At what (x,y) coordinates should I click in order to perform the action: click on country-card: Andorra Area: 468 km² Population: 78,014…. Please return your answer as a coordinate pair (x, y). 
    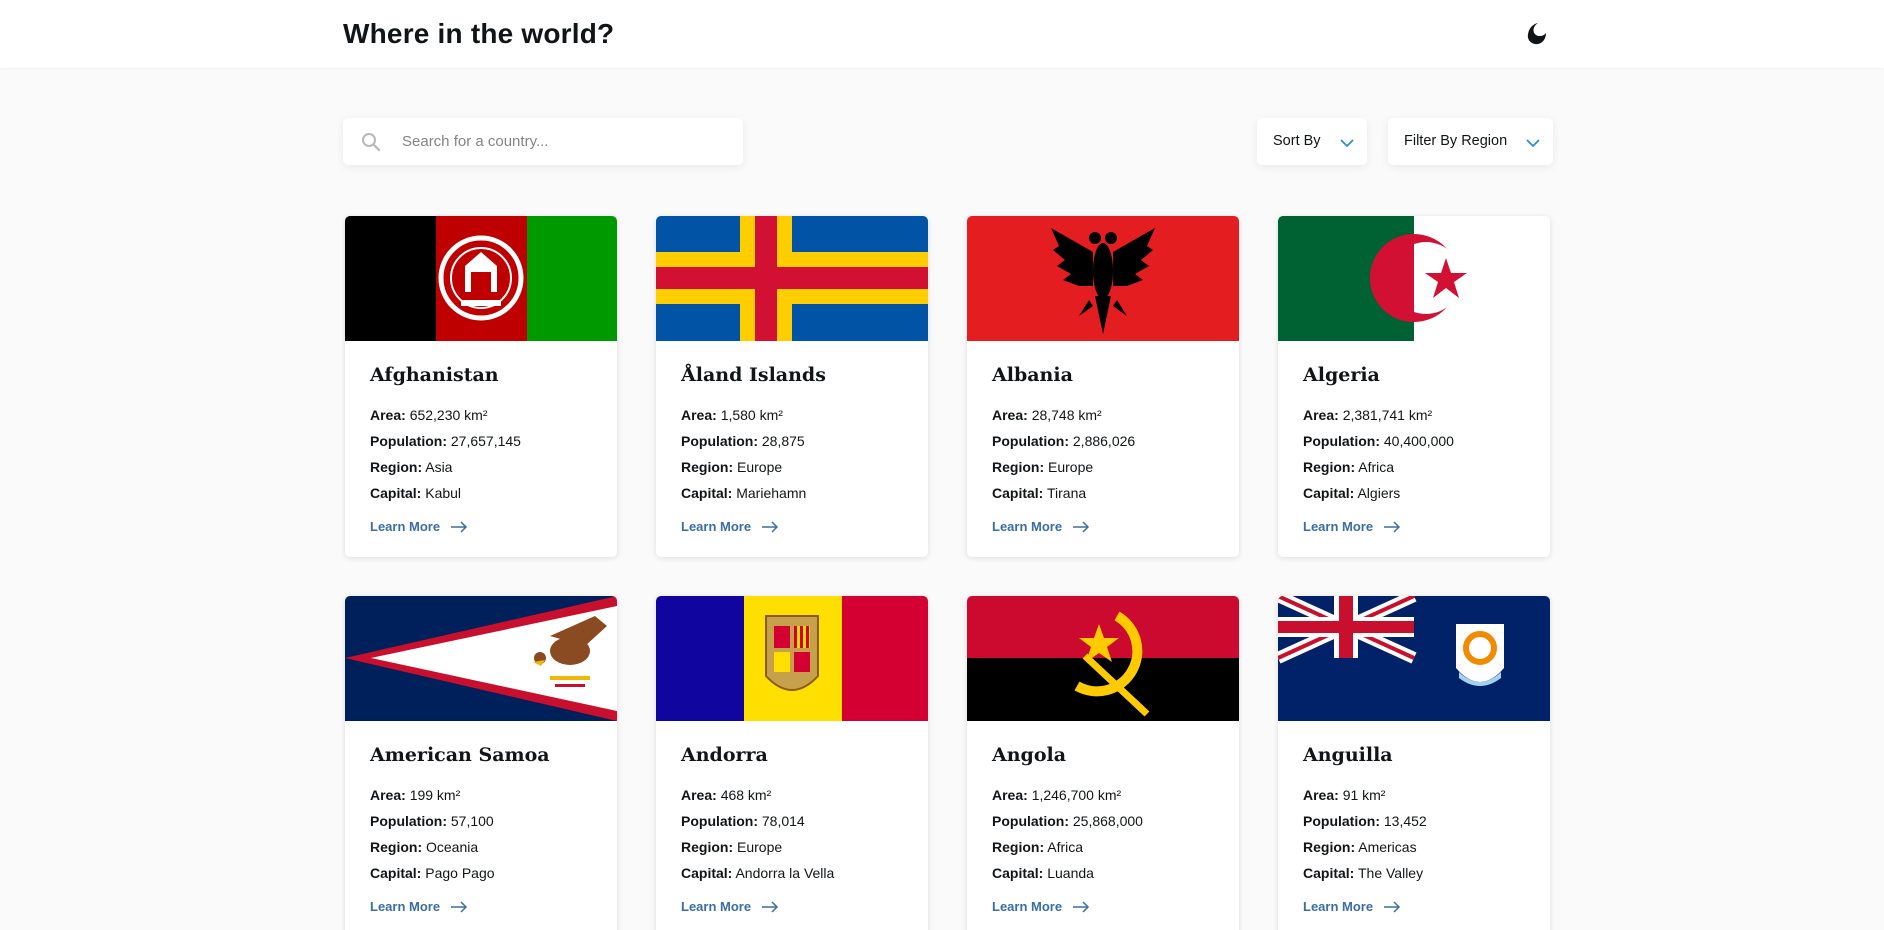
    Looking at the image, I should click on (792, 763).